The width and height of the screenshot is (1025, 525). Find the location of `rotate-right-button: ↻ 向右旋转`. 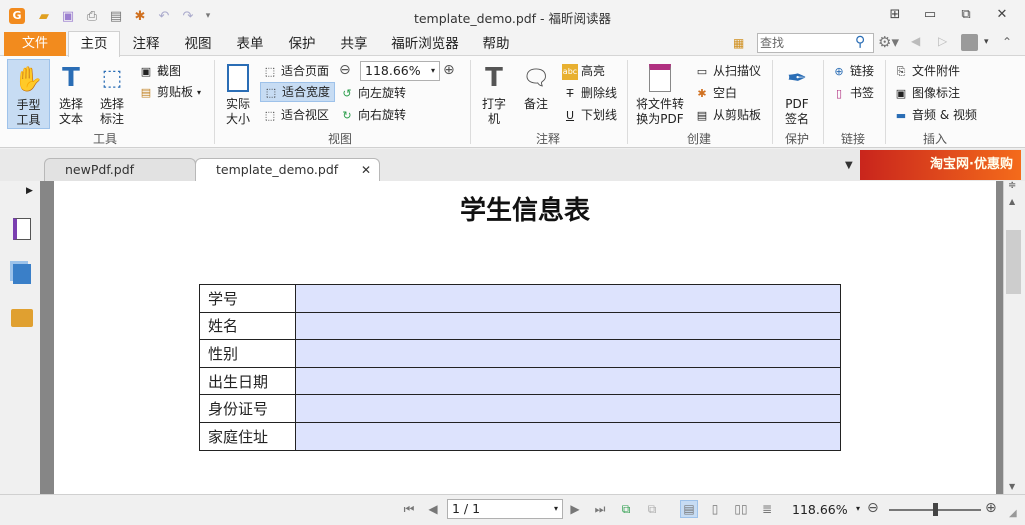

rotate-right-button: ↻ 向右旋转 is located at coordinates (372, 115).